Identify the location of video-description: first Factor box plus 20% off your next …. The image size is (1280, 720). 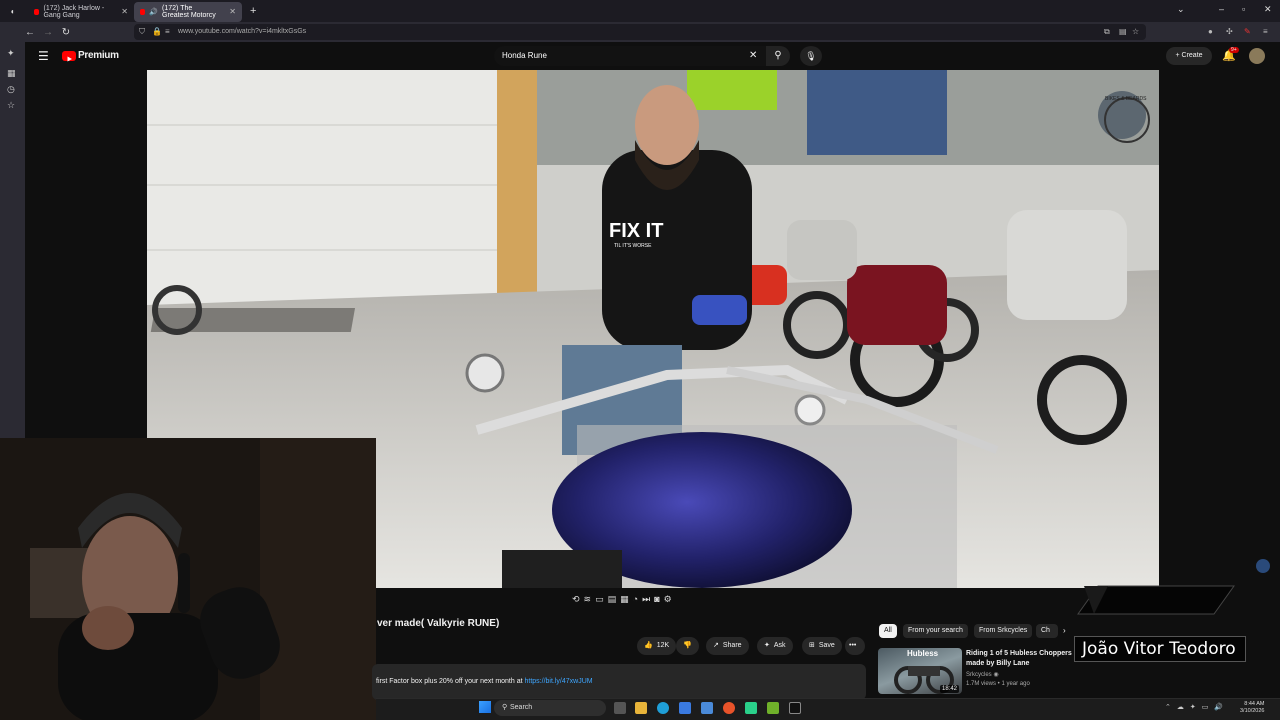
(619, 682).